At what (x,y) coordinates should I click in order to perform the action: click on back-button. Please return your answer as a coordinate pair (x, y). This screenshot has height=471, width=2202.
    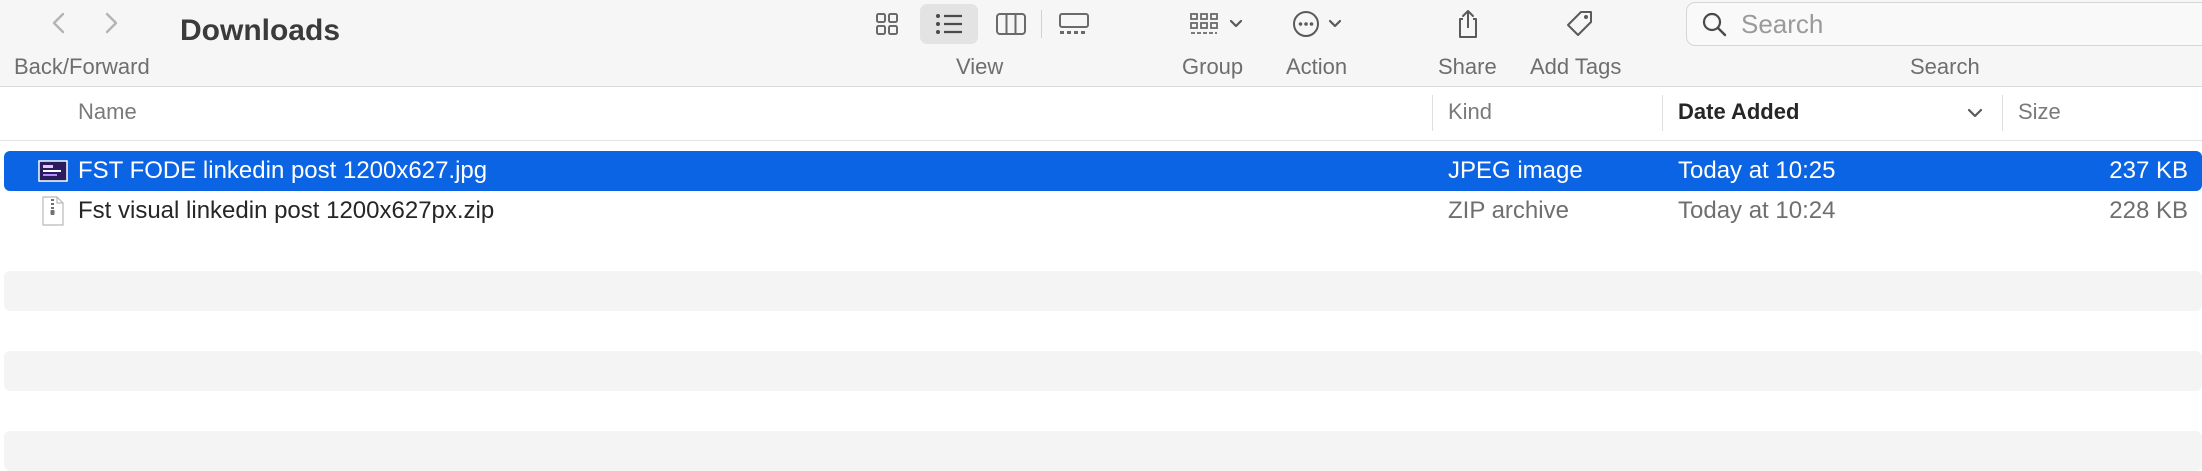
    Looking at the image, I should click on (59, 23).